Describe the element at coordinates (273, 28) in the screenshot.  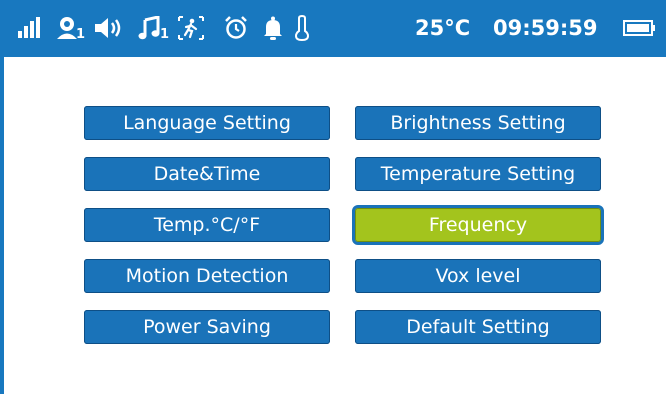
I see `bell-icon` at that location.